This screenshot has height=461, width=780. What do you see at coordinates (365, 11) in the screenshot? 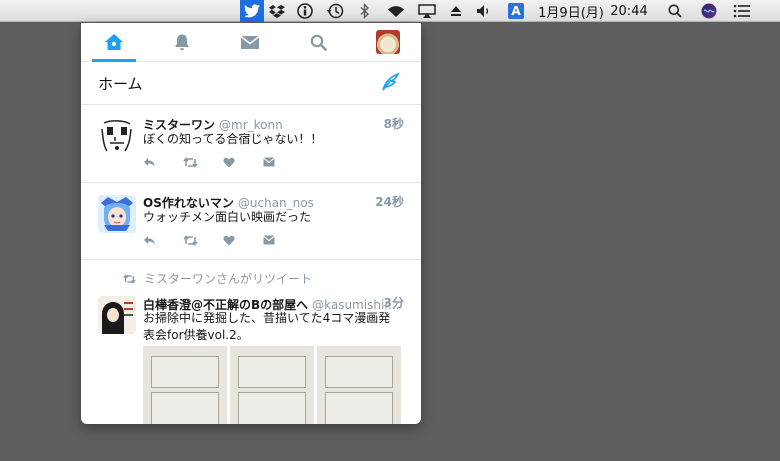
I see `bluetooth-icon` at bounding box center [365, 11].